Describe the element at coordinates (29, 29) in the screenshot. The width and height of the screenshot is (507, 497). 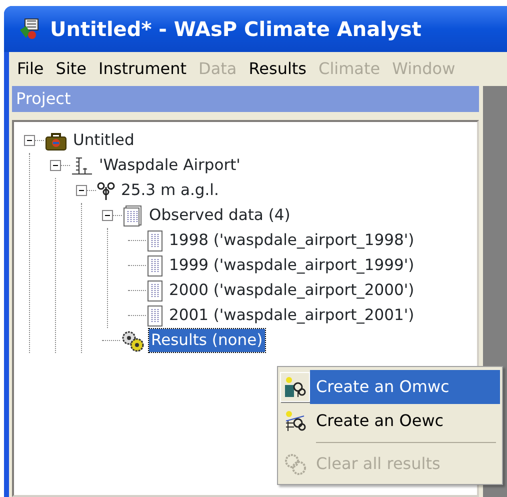
I see `app-icon` at that location.